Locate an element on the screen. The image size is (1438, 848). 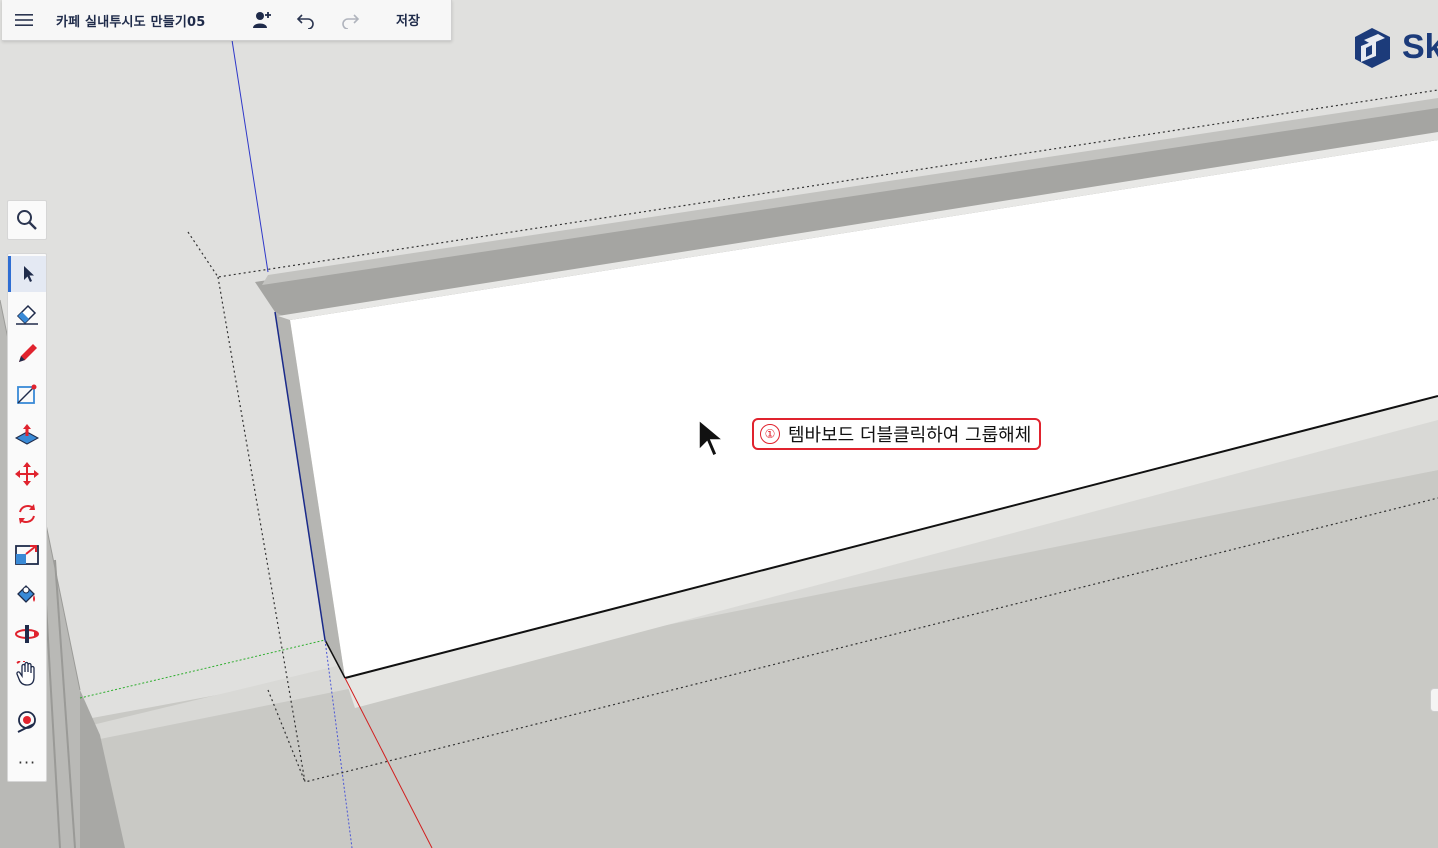
rectangle-tool-button is located at coordinates (27, 394).